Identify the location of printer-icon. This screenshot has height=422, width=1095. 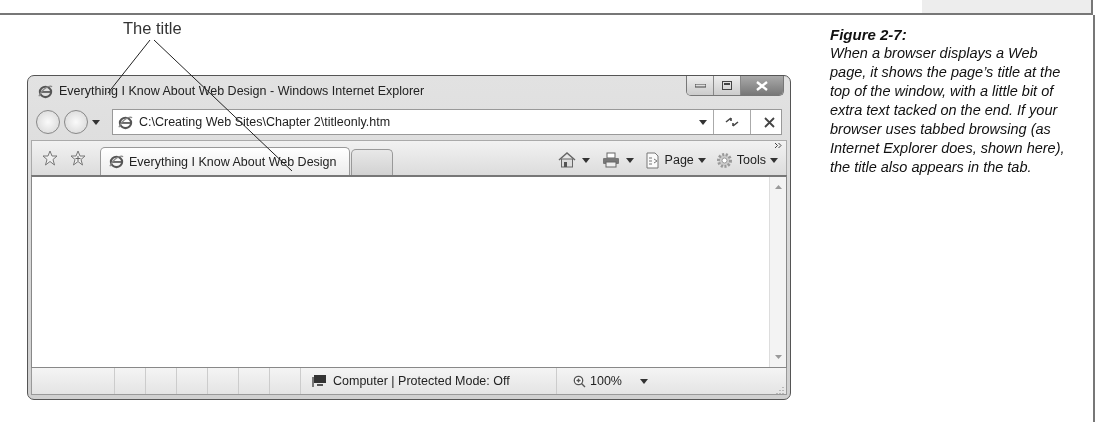
(610, 160).